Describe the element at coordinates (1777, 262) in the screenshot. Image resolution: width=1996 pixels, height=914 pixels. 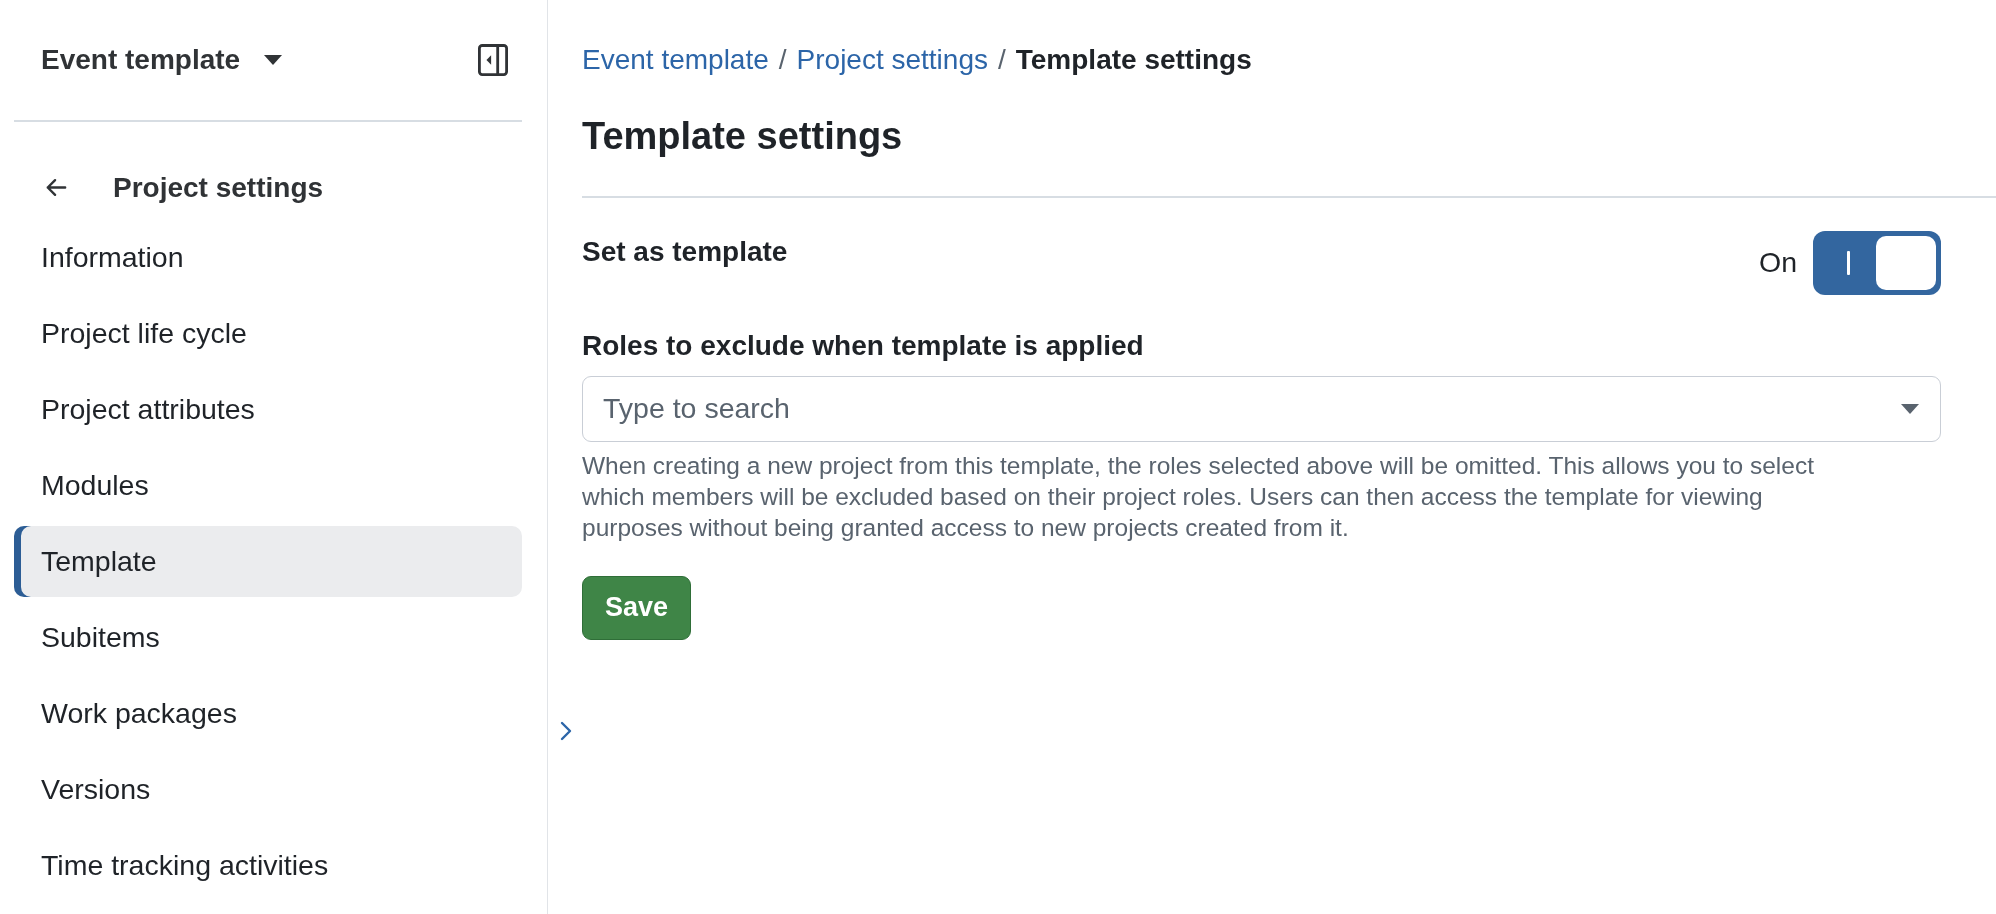
I see `toggle-state-label: On` at that location.